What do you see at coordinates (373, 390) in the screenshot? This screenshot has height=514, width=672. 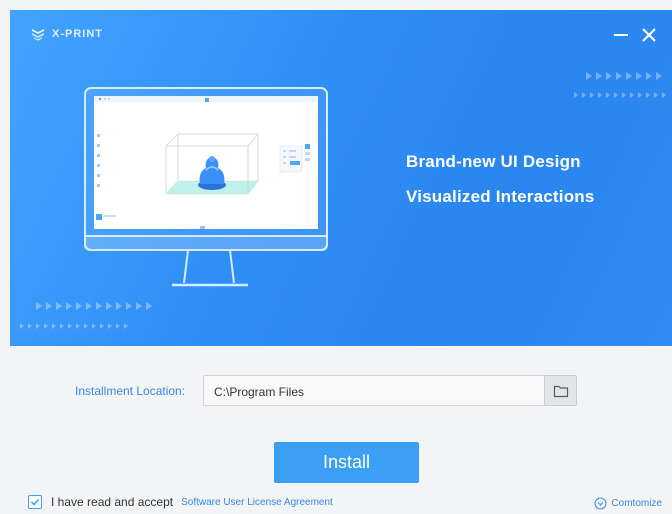 I see `install-location-input: C:\Program Files` at bounding box center [373, 390].